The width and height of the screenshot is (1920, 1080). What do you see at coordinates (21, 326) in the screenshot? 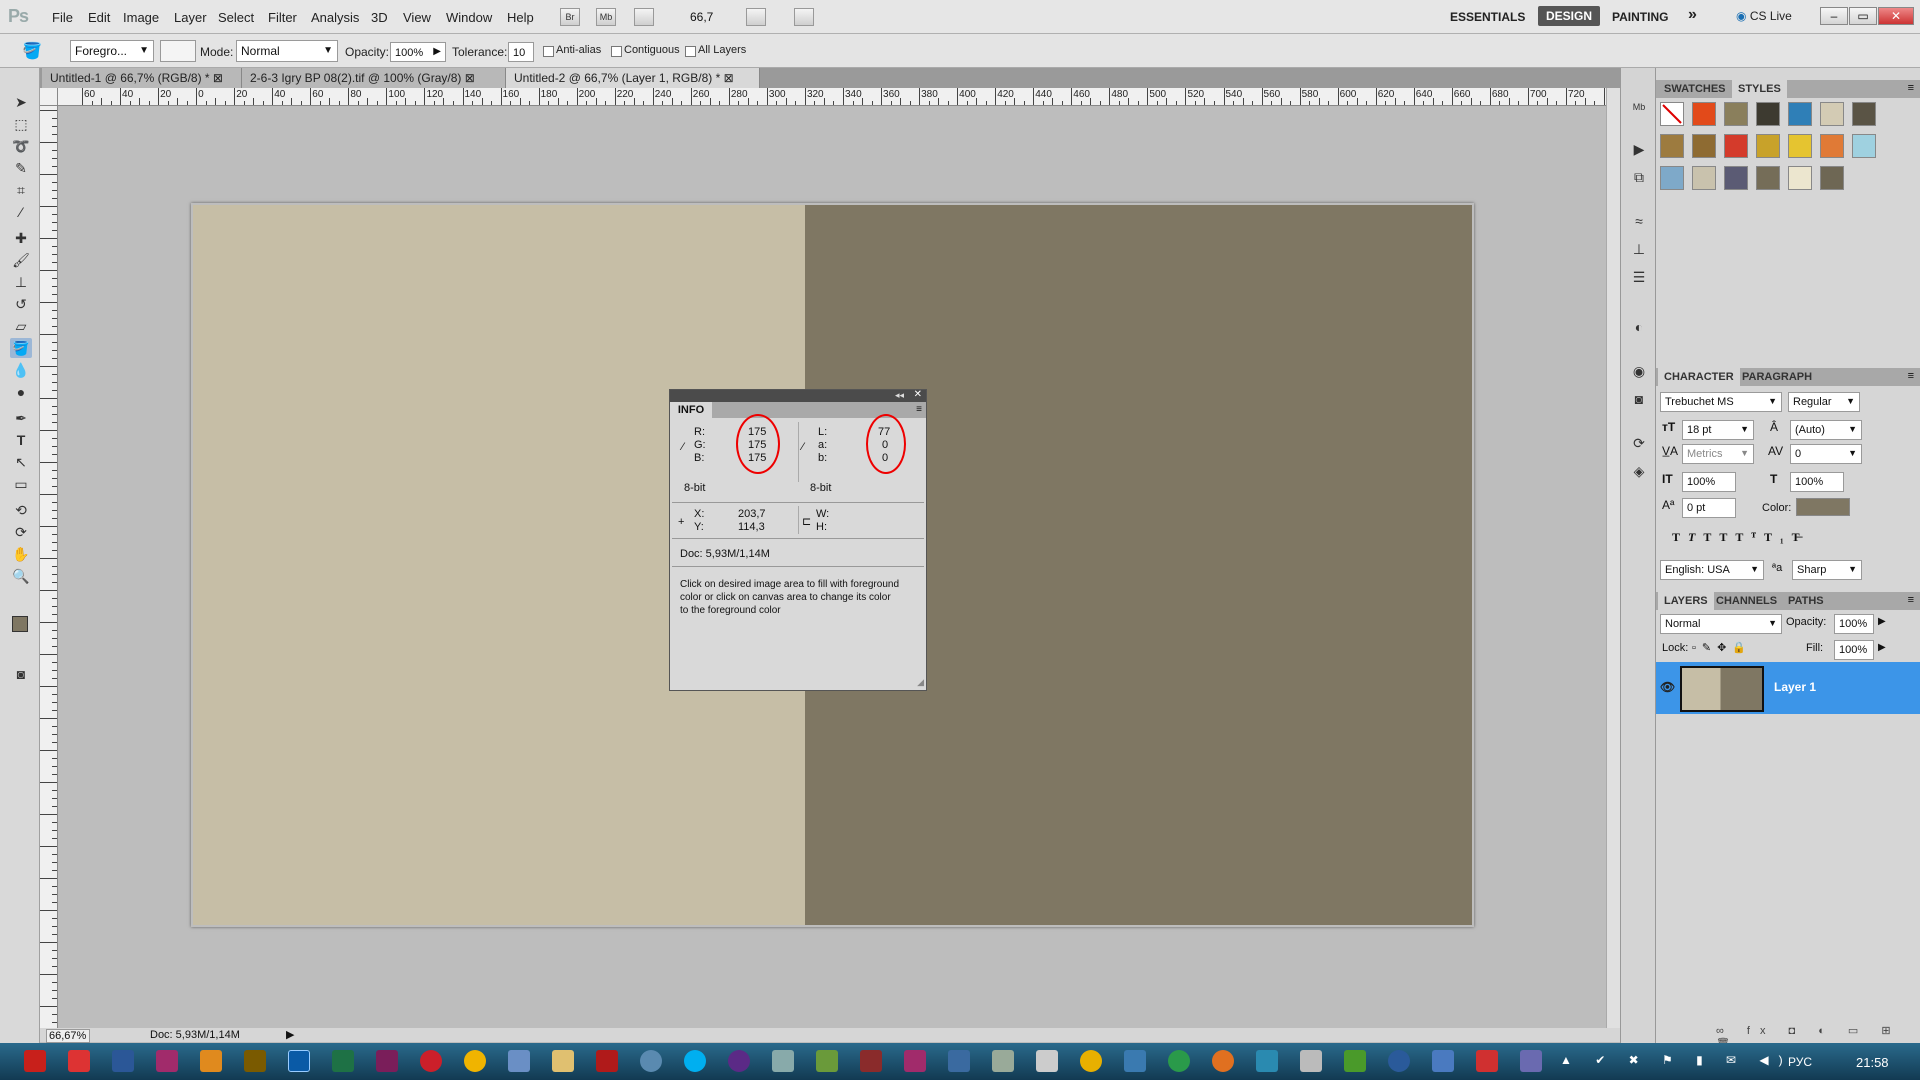
I see `eraser-tool-icon: ▱` at bounding box center [21, 326].